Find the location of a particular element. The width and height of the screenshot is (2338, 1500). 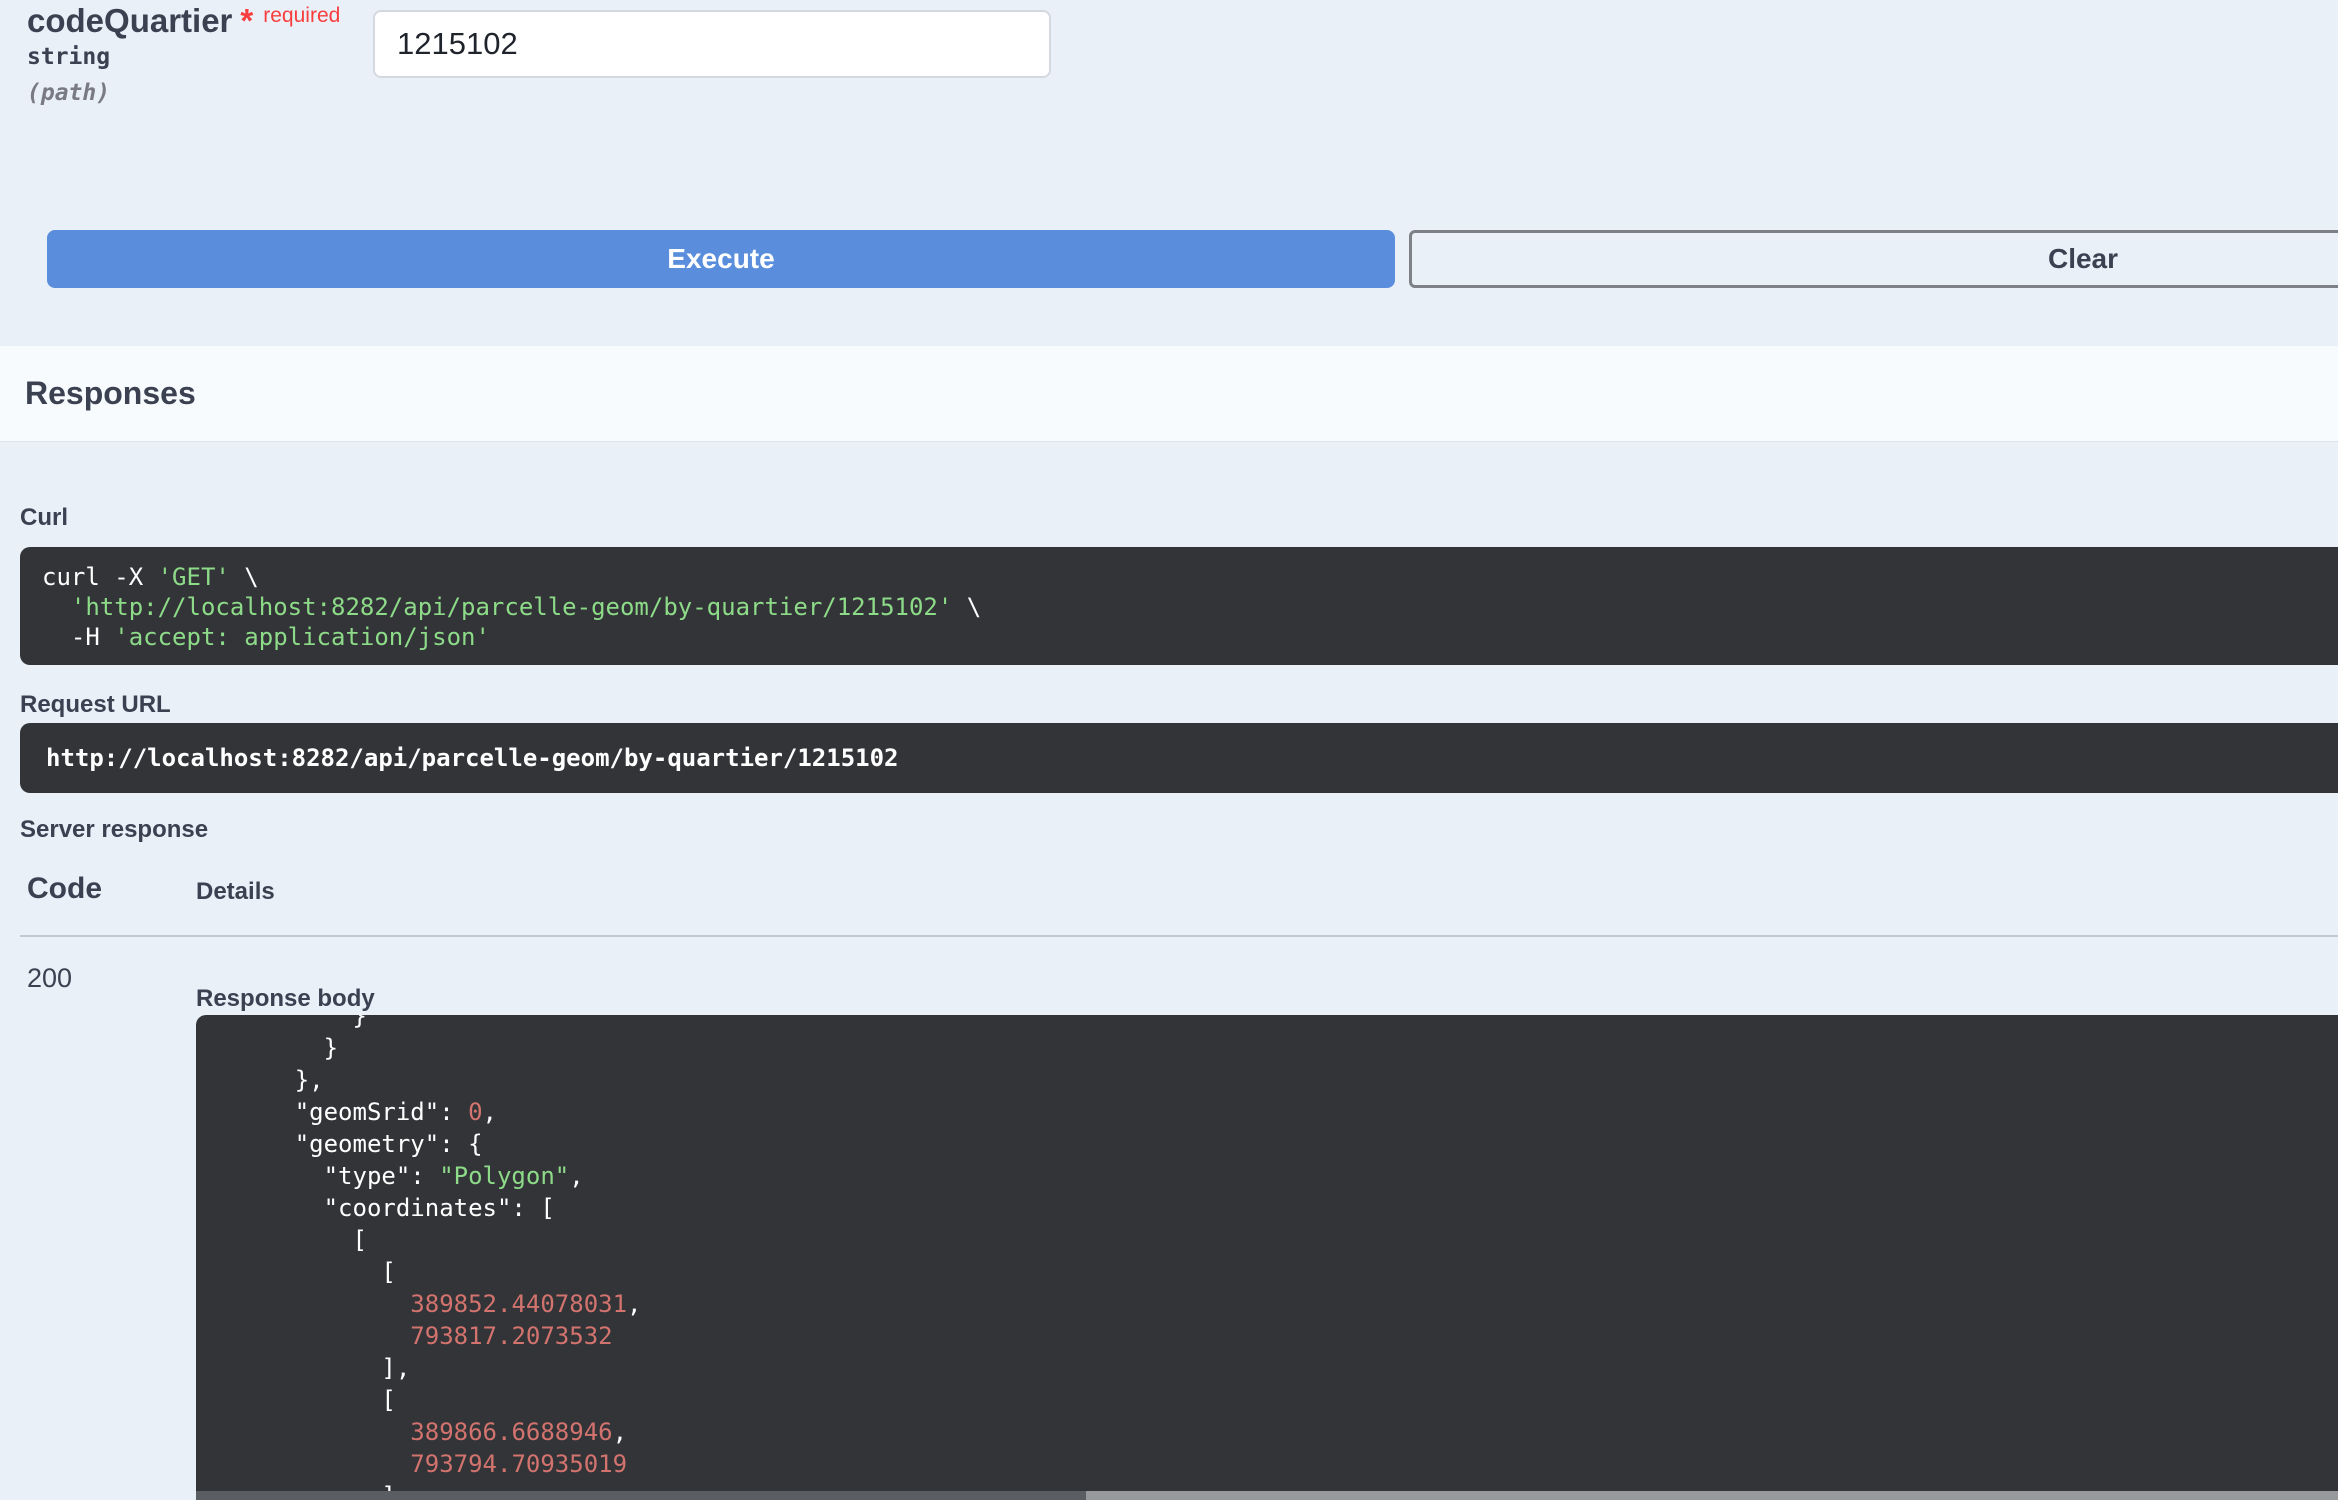

response-body-label: Response body is located at coordinates (285, 998).